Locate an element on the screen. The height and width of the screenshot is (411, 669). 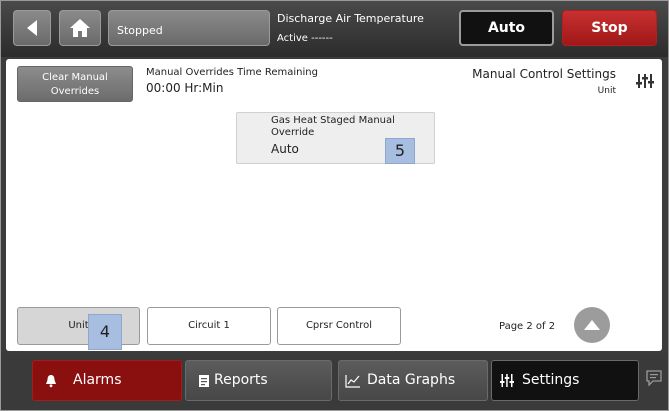
stop-button: Stop is located at coordinates (609, 28).